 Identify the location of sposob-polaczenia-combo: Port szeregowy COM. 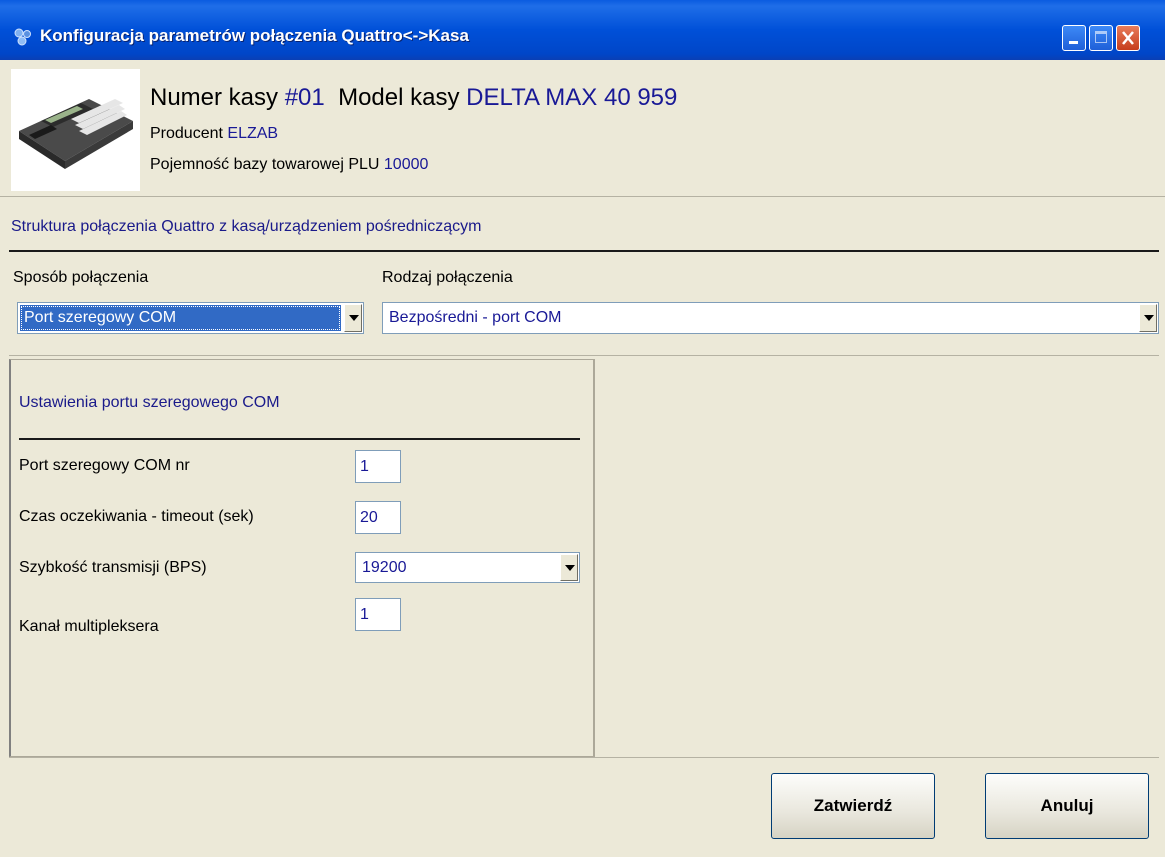
(190, 318).